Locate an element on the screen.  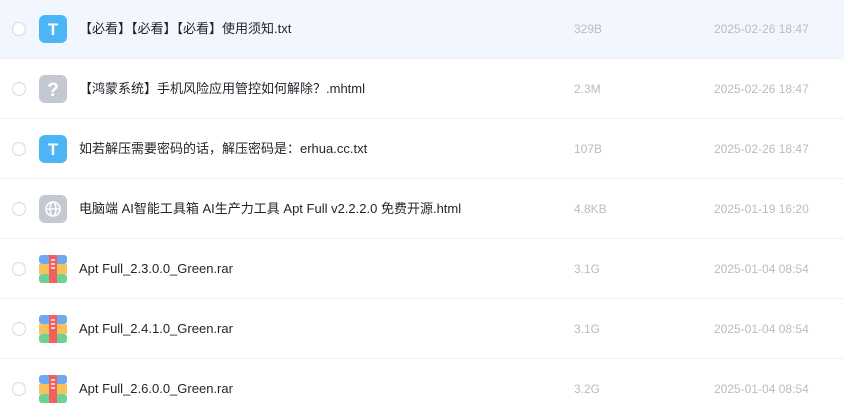
icon-letter: ? is located at coordinates (53, 90).